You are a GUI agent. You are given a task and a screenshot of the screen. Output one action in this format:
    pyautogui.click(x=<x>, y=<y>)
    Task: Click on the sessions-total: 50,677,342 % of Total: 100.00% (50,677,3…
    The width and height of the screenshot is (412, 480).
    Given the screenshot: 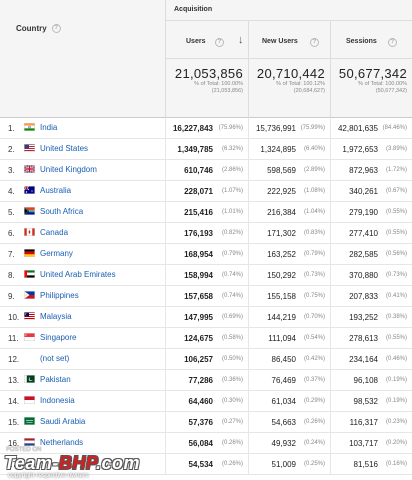 What is the action you would take?
    pyautogui.click(x=371, y=88)
    